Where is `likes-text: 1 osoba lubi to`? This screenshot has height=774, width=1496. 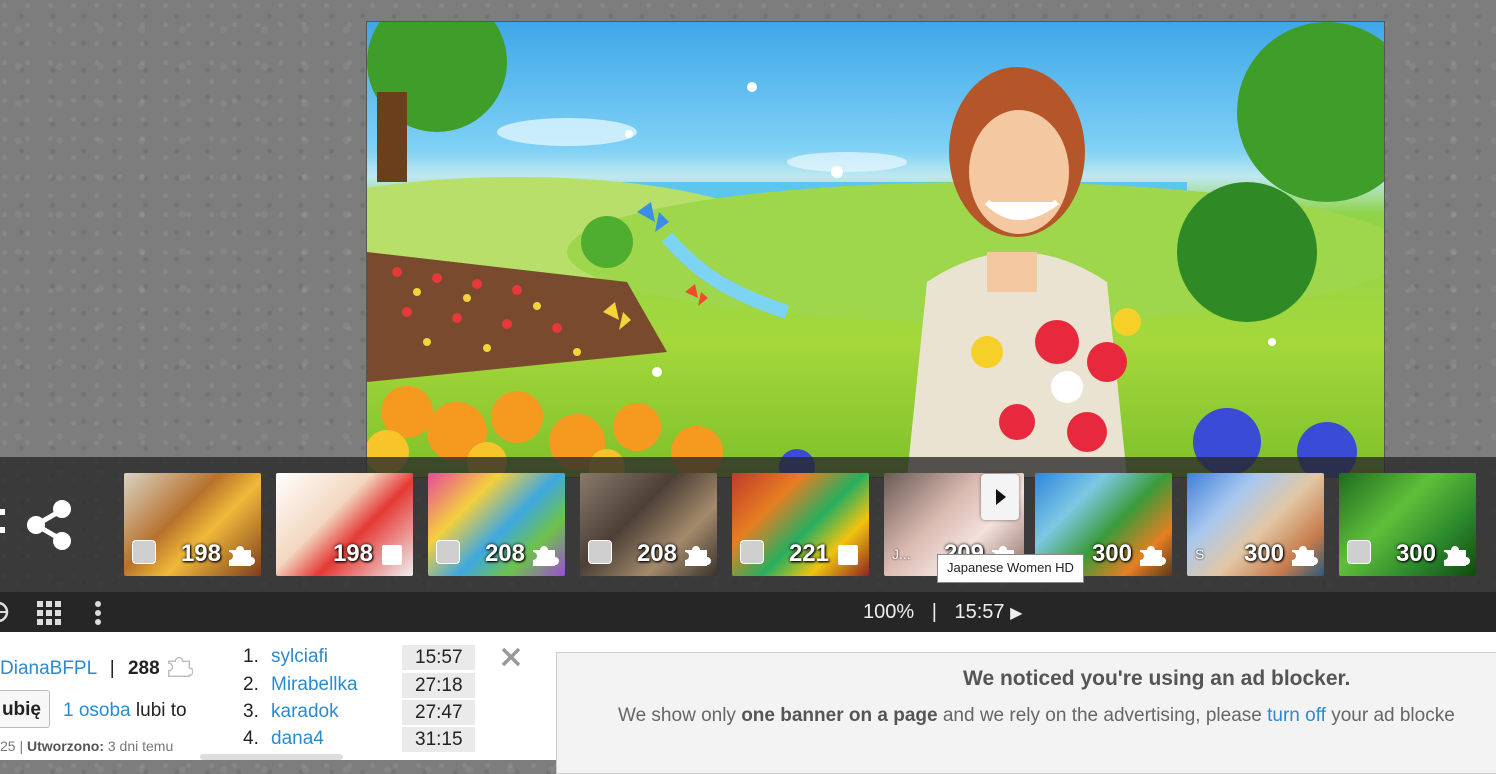 likes-text: 1 osoba lubi to is located at coordinates (125, 711).